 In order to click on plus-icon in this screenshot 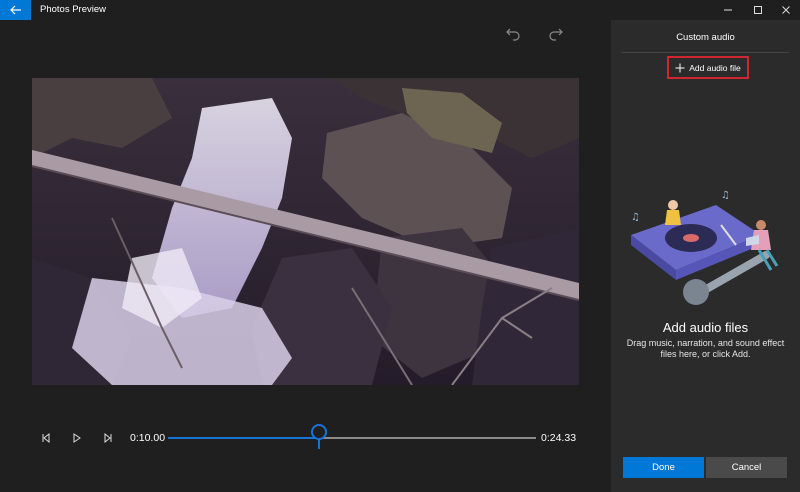, I will do `click(680, 67)`.